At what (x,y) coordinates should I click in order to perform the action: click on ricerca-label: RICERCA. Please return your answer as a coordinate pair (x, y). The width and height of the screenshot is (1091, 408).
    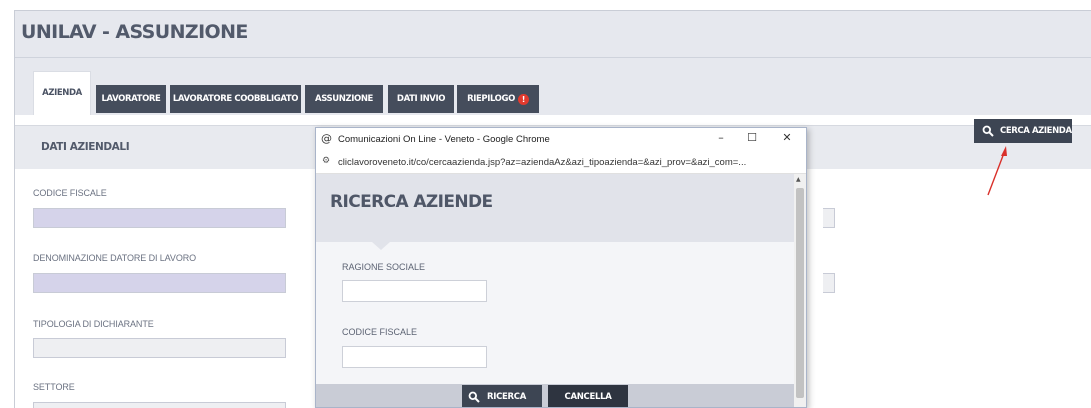
    Looking at the image, I should click on (507, 397).